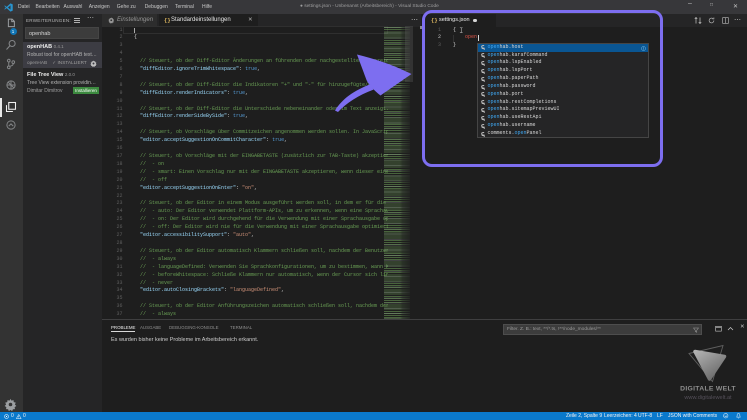  Describe the element at coordinates (707, 398) in the screenshot. I see `svg-text: www.digitalewelt.at` at that location.